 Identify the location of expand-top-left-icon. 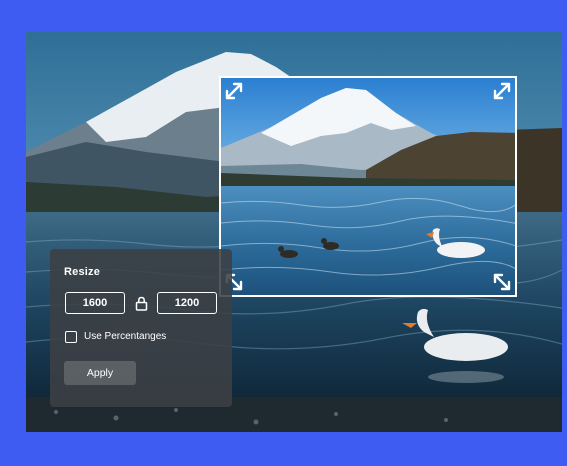
(234, 91).